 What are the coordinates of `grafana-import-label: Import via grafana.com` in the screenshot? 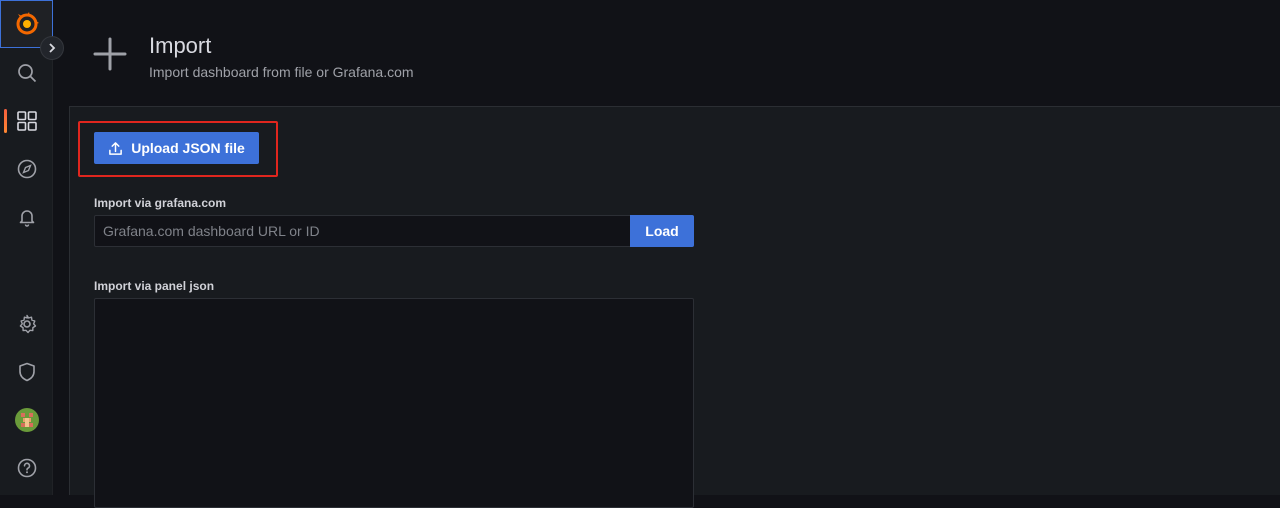 It's located at (160, 203).